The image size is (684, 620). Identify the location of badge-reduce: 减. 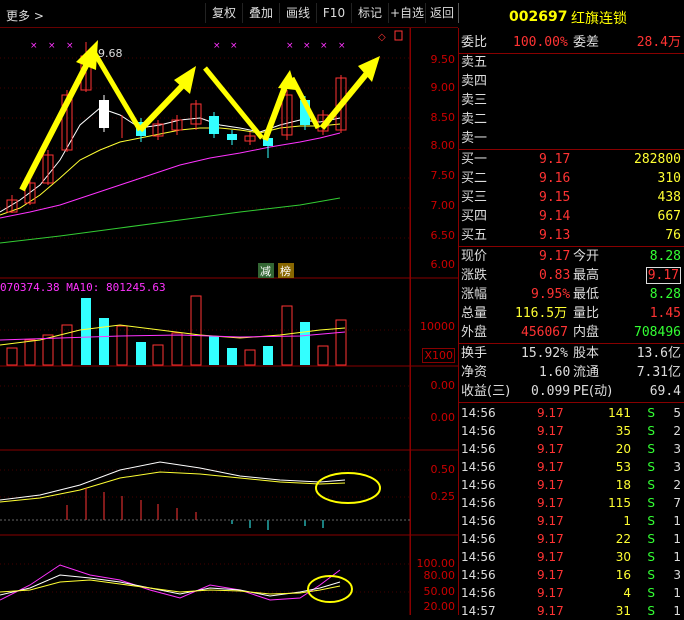
(265, 271).